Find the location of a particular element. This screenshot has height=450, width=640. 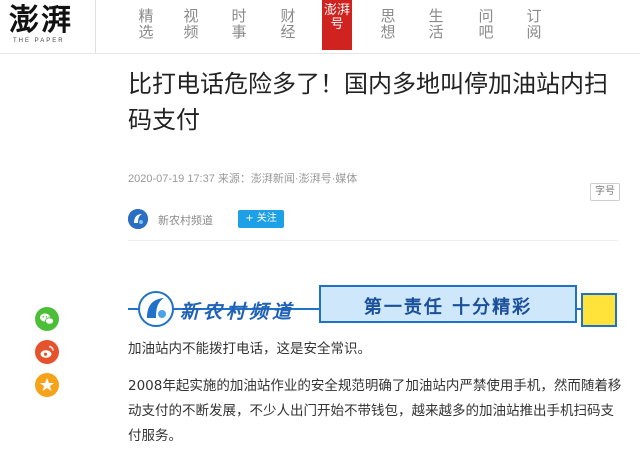

font-size-button: 字号 is located at coordinates (605, 192).